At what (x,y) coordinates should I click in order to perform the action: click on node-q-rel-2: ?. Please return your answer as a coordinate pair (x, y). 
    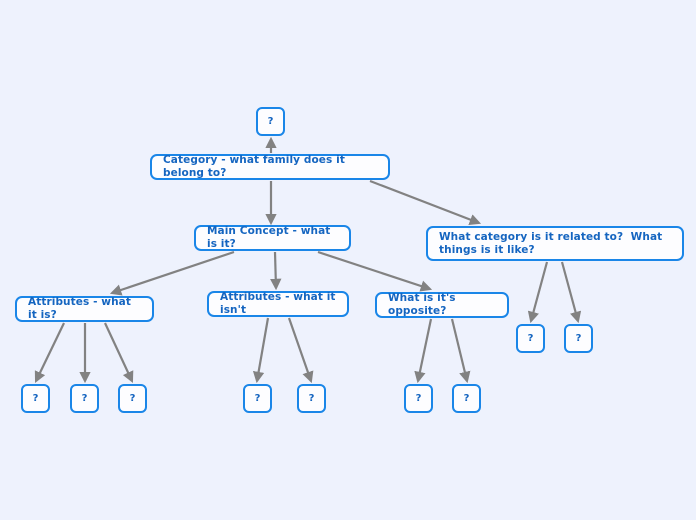
    Looking at the image, I should click on (578, 338).